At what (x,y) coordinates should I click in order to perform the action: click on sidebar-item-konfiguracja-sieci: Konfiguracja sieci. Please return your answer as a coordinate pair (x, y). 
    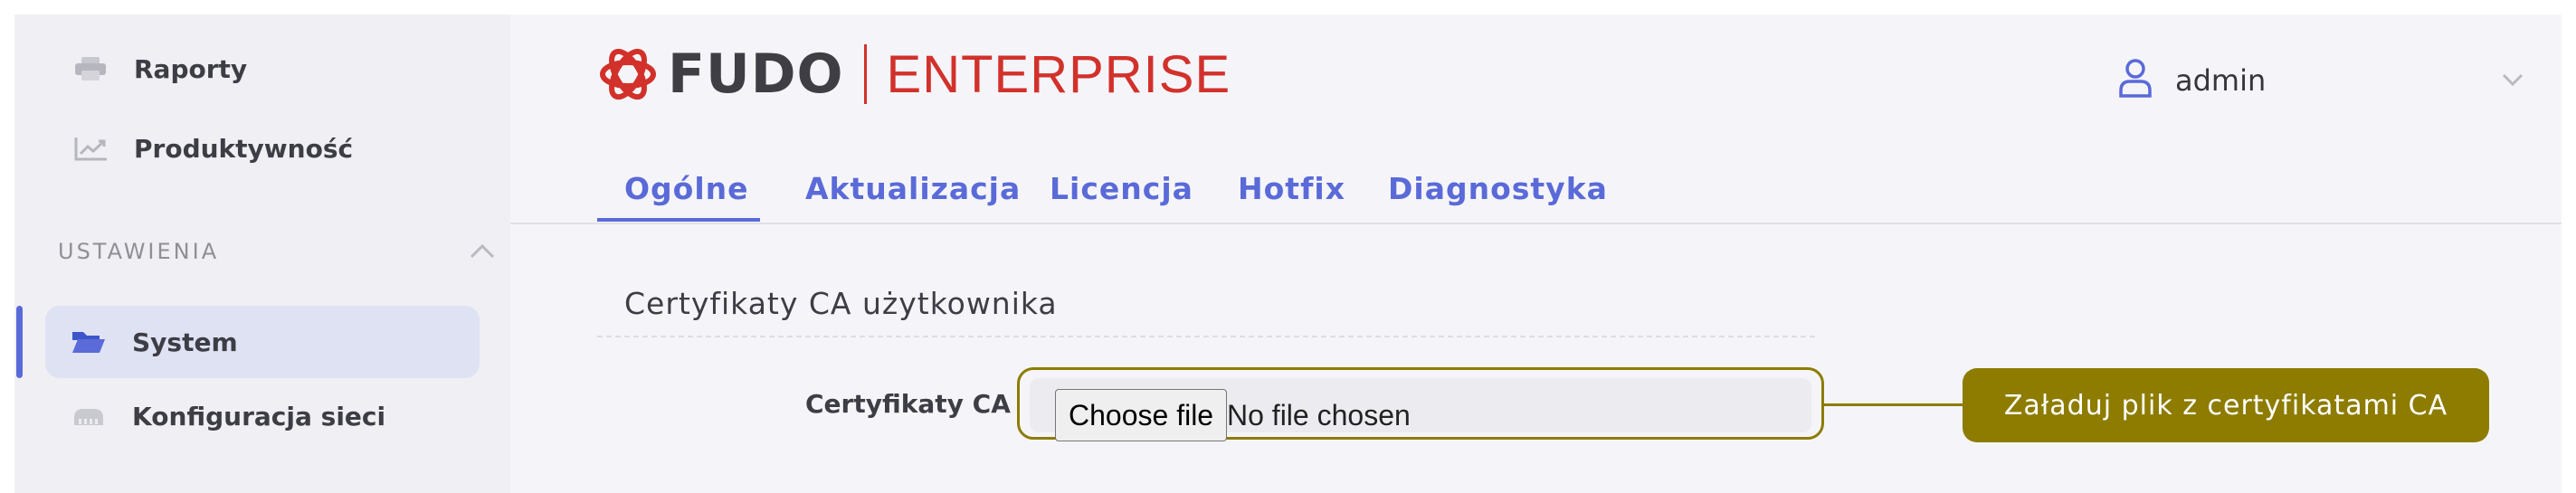
    Looking at the image, I should click on (262, 416).